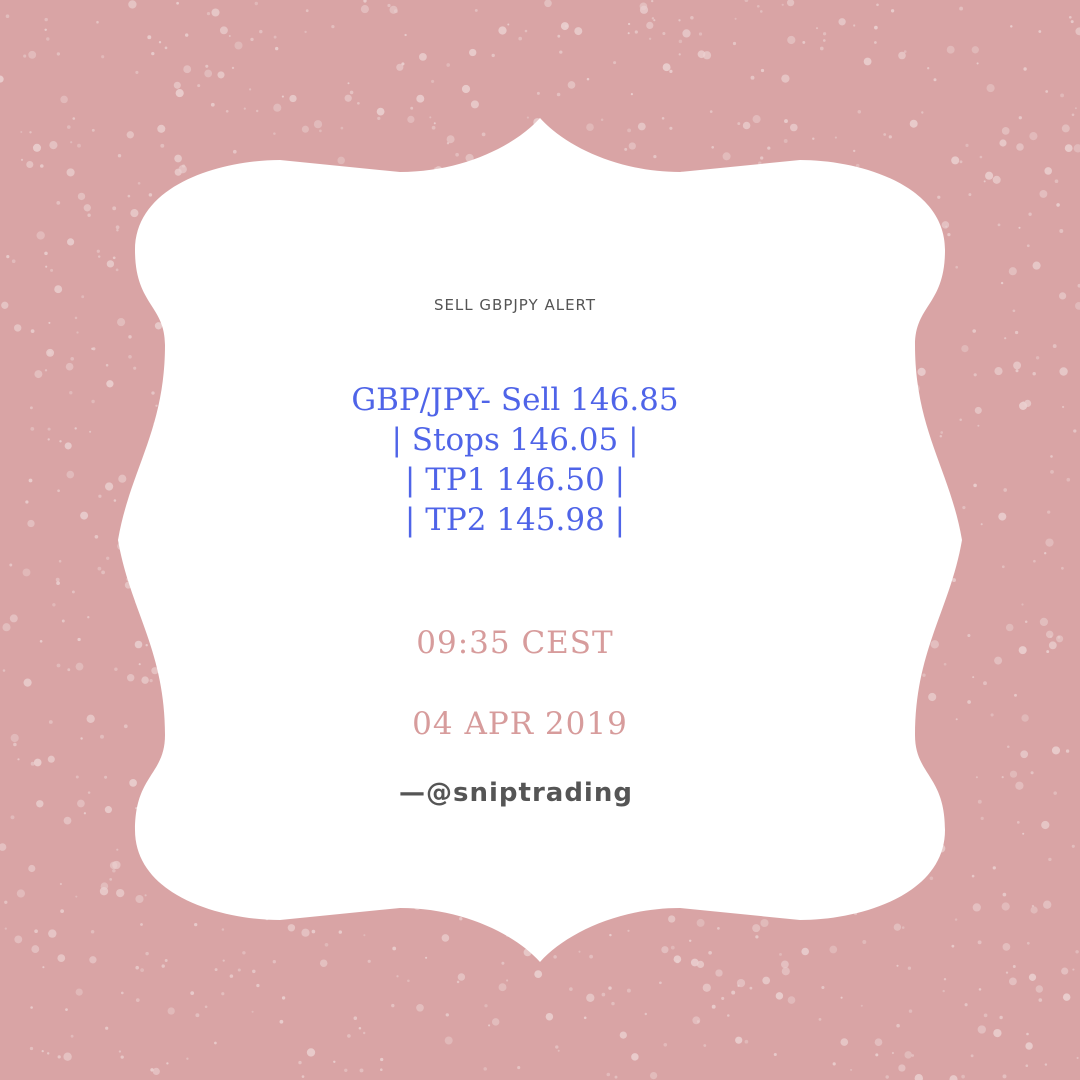 This screenshot has width=1080, height=1080. I want to click on author-handle: —@sniptrading, so click(516, 793).